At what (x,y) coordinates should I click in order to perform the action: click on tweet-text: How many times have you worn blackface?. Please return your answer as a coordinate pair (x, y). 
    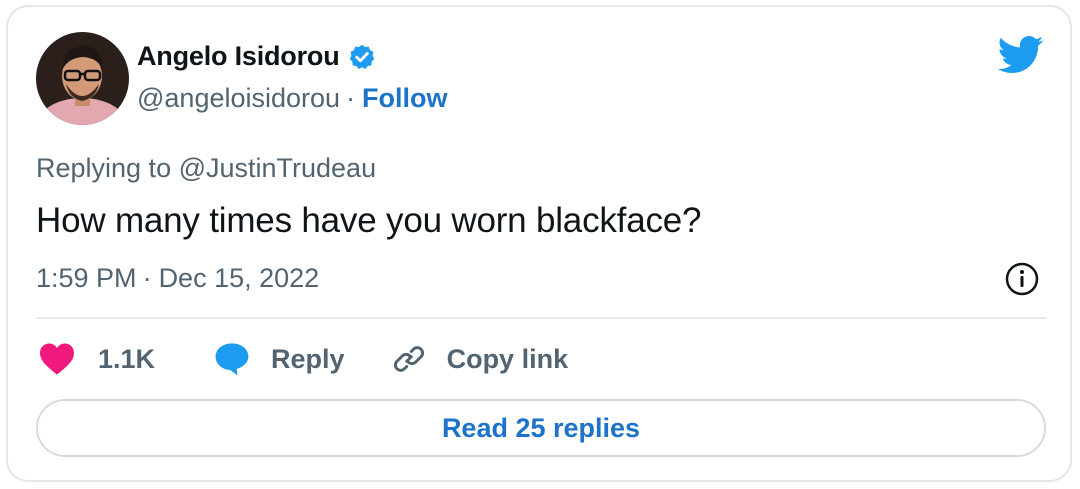
    Looking at the image, I should click on (369, 220).